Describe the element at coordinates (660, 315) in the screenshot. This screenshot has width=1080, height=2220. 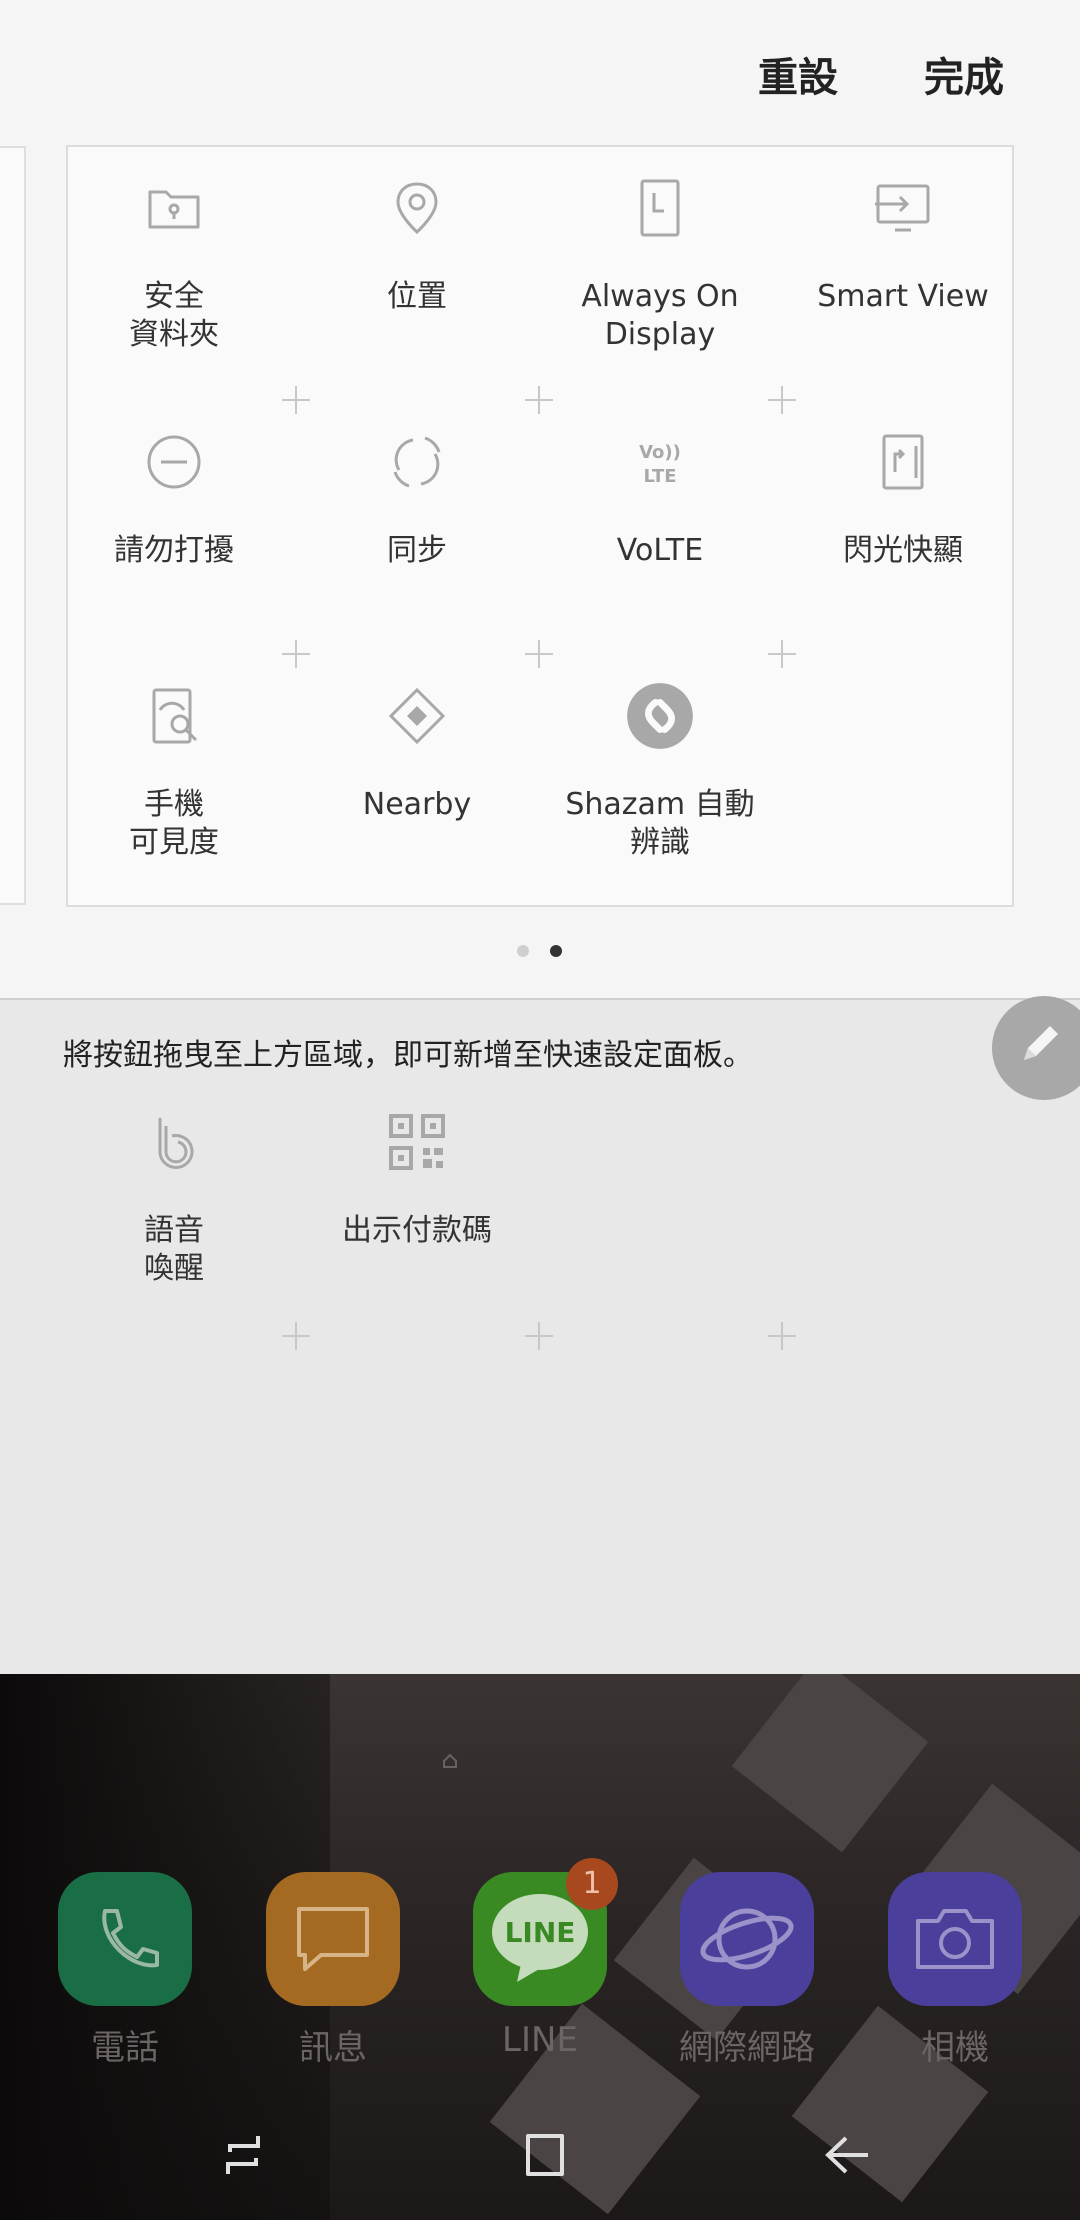
I see `tile-label: Always On Display` at that location.